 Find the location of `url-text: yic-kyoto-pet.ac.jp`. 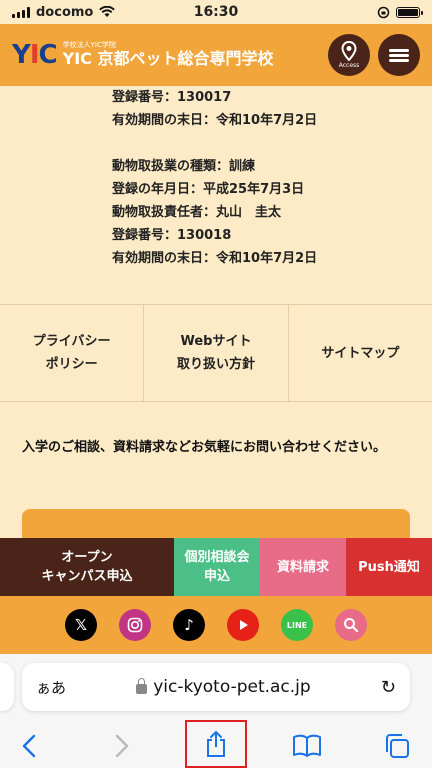

url-text: yic-kyoto-pet.ac.jp is located at coordinates (232, 687).